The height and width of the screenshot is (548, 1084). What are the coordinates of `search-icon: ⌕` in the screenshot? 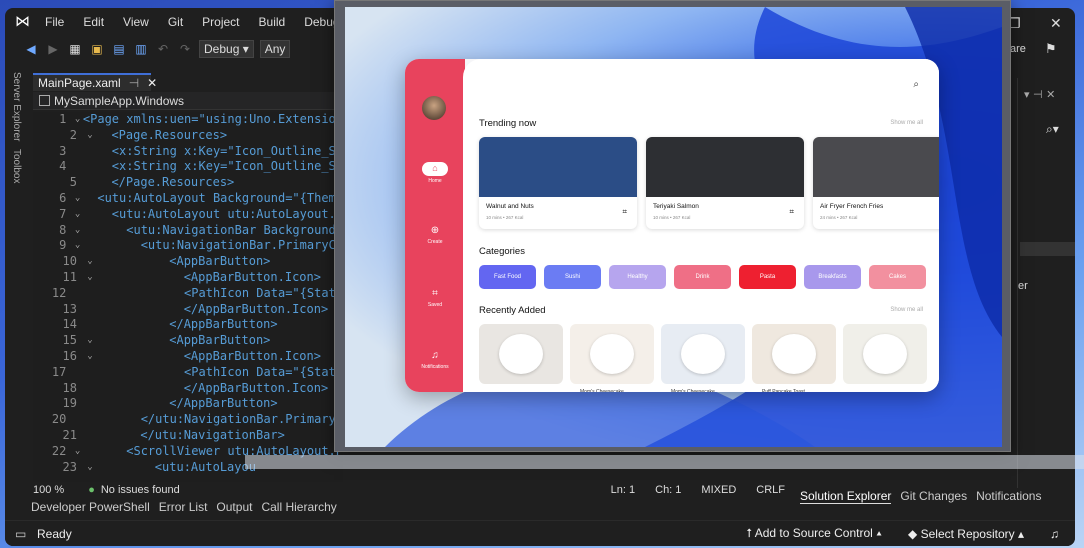 It's located at (916, 84).